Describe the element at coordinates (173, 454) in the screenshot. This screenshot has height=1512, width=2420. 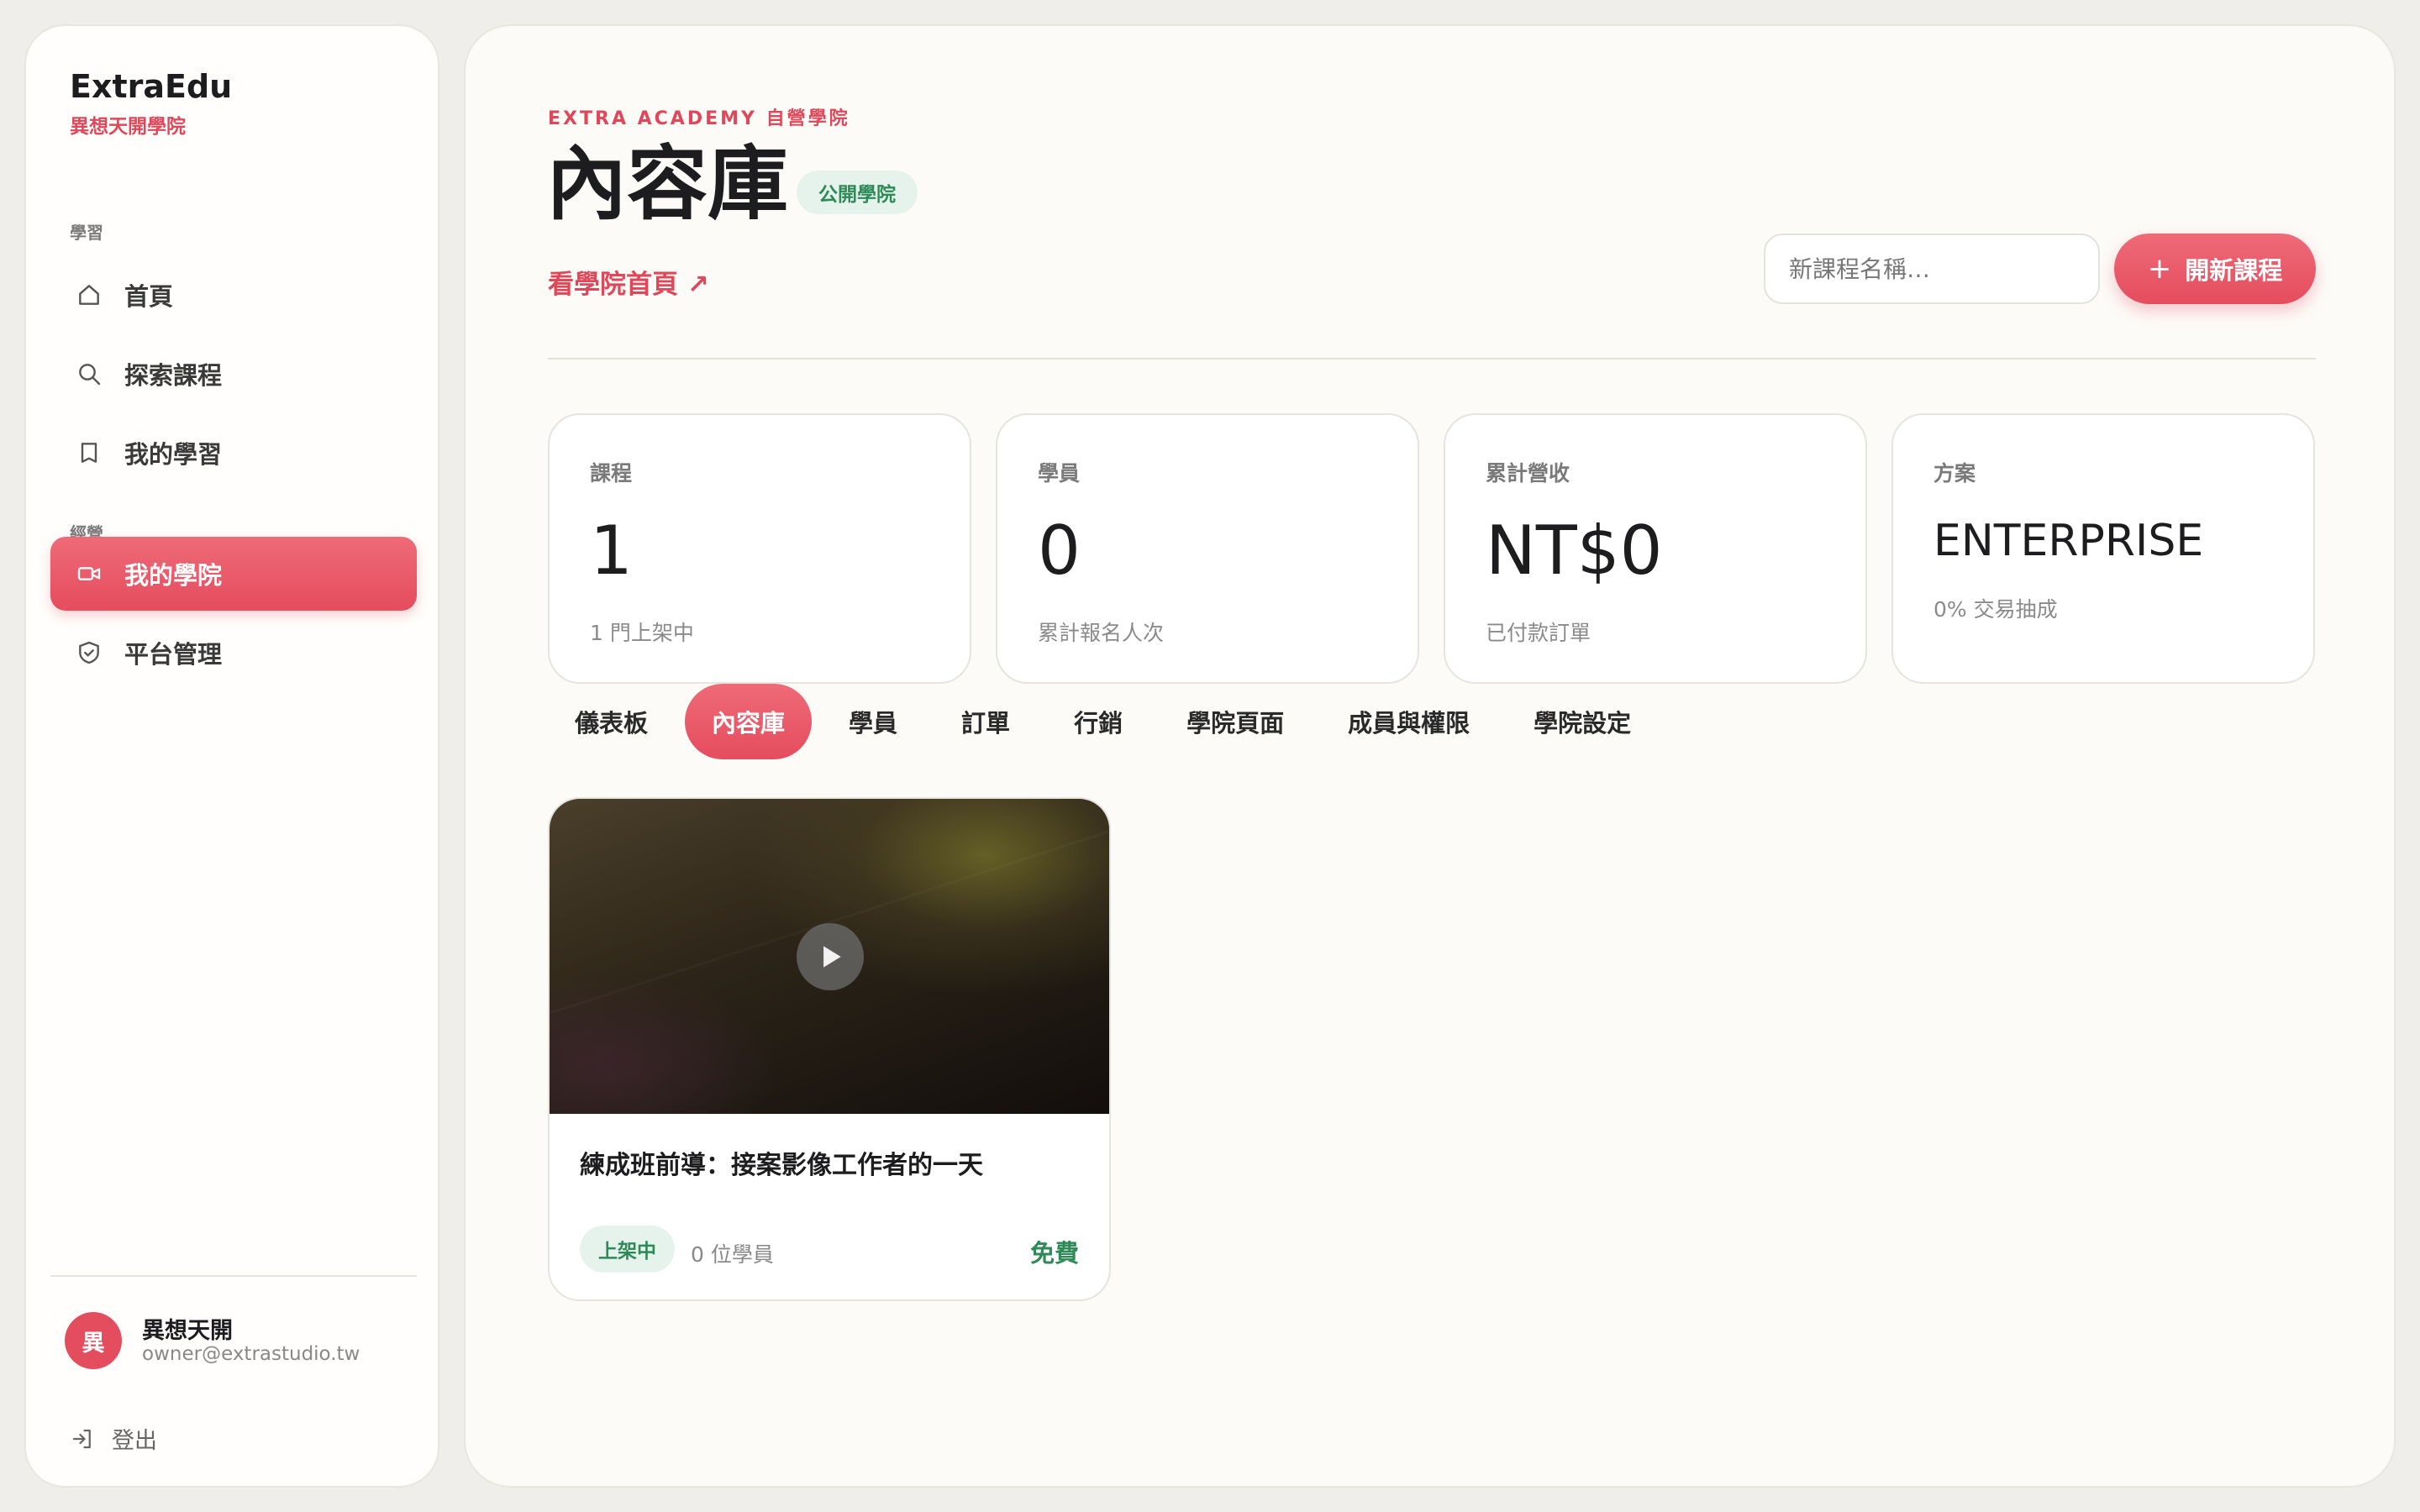
I see `sidebar-item-label: 我的學習` at that location.